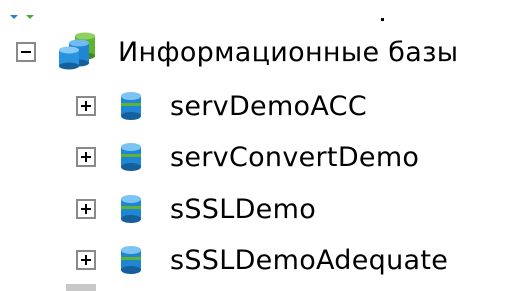 Image resolution: width=512 pixels, height=291 pixels. Describe the element at coordinates (309, 260) in the screenshot. I see `tree-item-label: sSSLDemoAdequate` at that location.